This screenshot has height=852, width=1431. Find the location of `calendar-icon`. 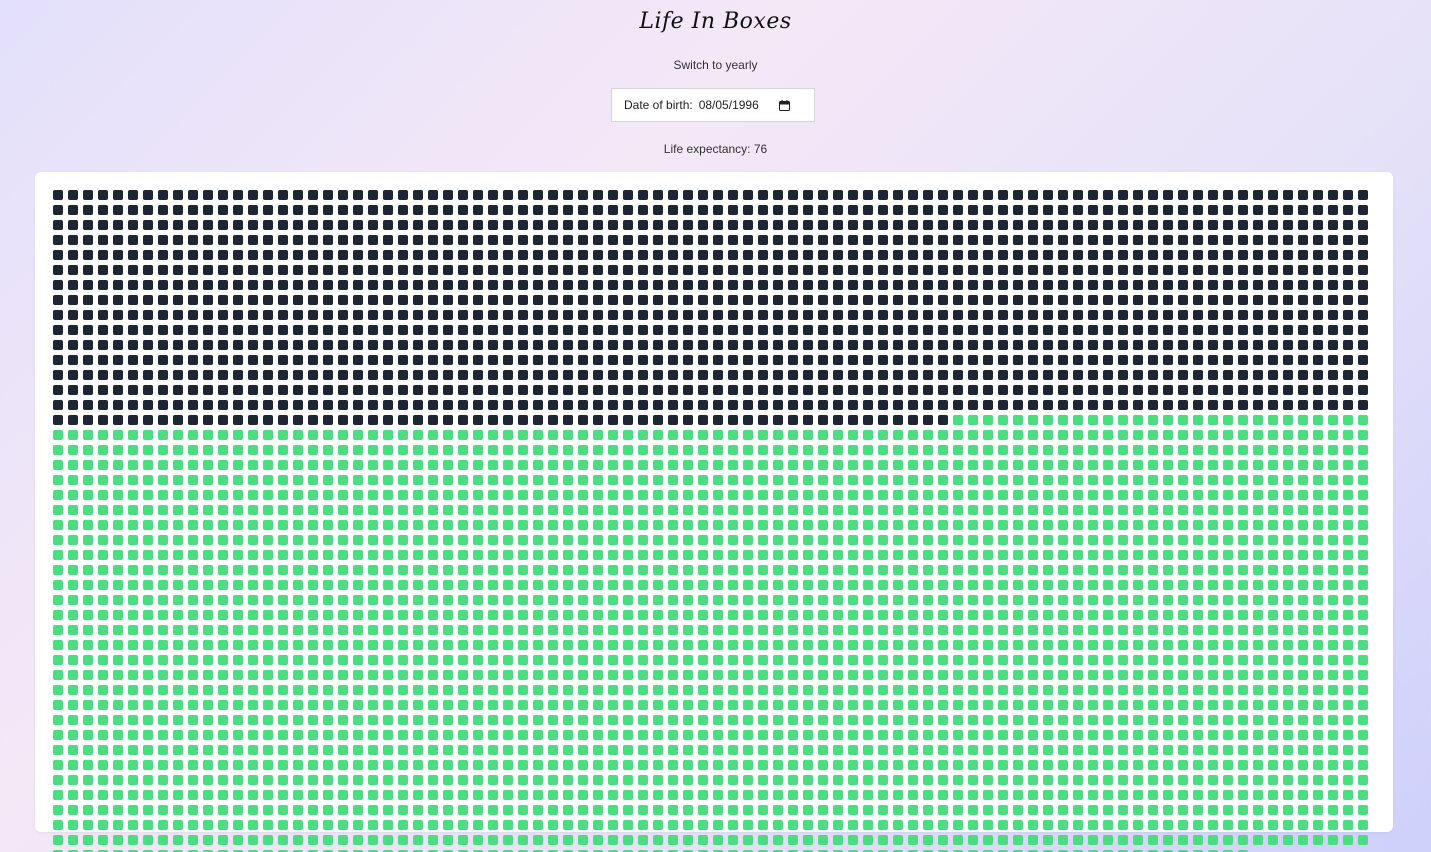

calendar-icon is located at coordinates (784, 105).